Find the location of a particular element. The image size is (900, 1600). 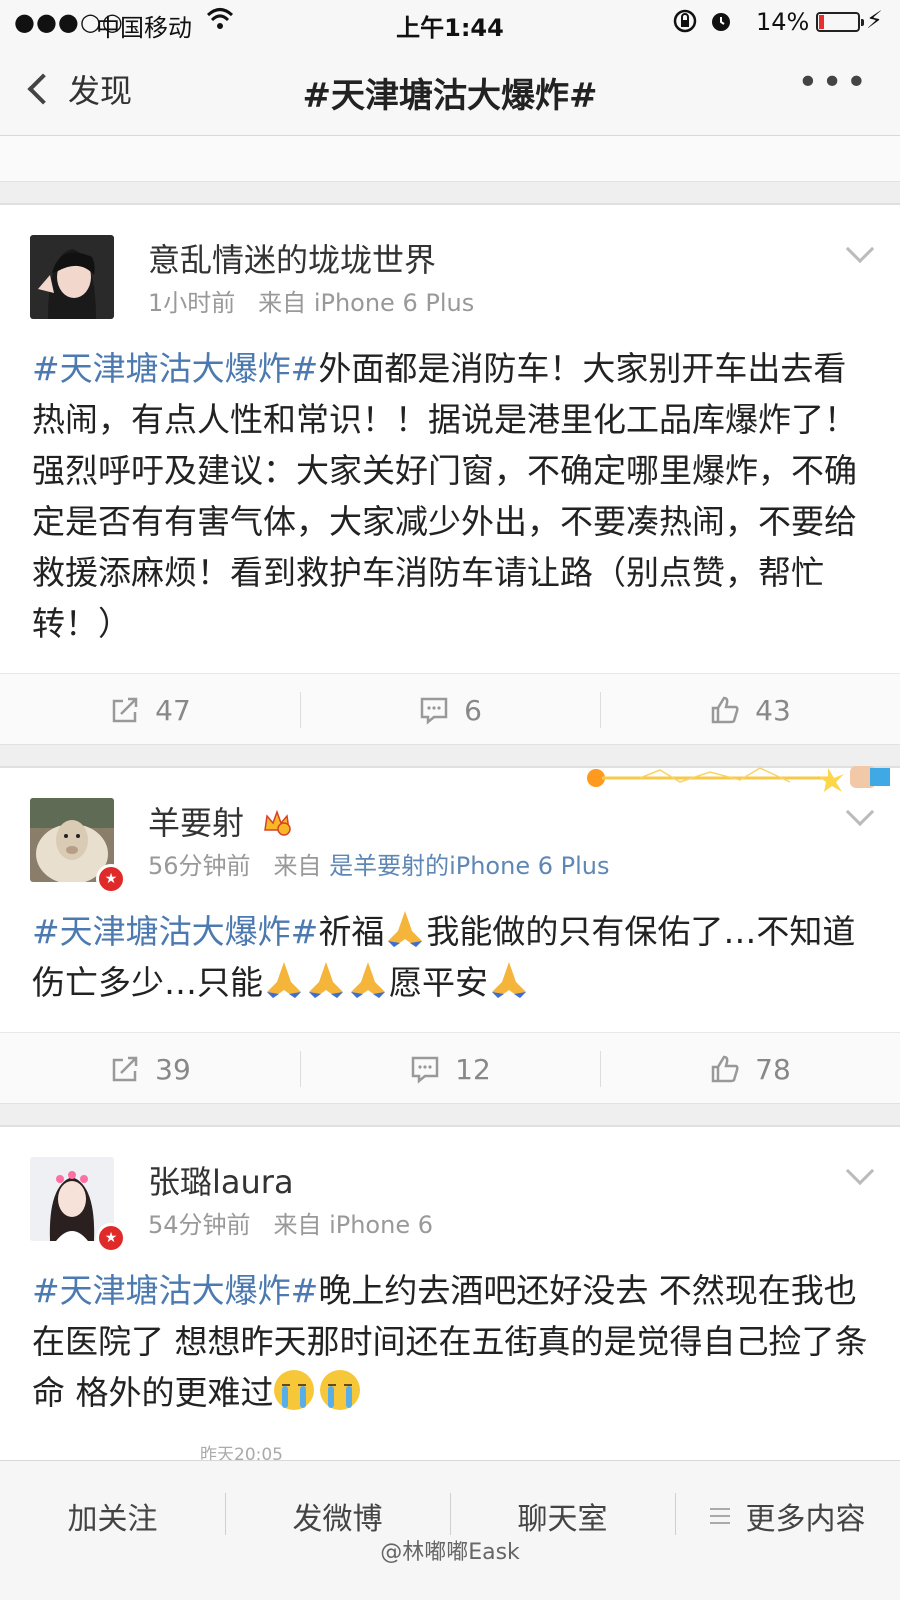

battery-icon is located at coordinates (840, 22).